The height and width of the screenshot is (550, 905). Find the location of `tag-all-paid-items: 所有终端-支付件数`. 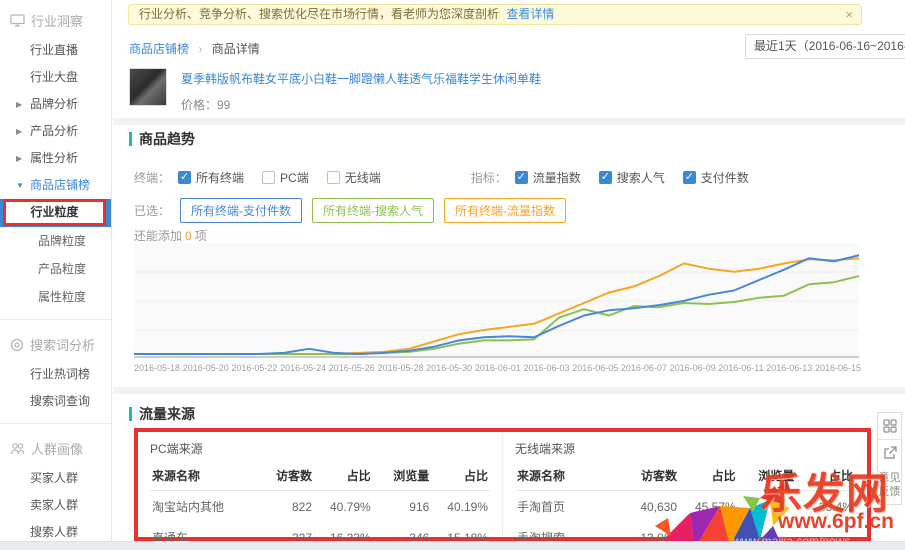

tag-all-paid-items: 所有终端-支付件数 is located at coordinates (241, 210).